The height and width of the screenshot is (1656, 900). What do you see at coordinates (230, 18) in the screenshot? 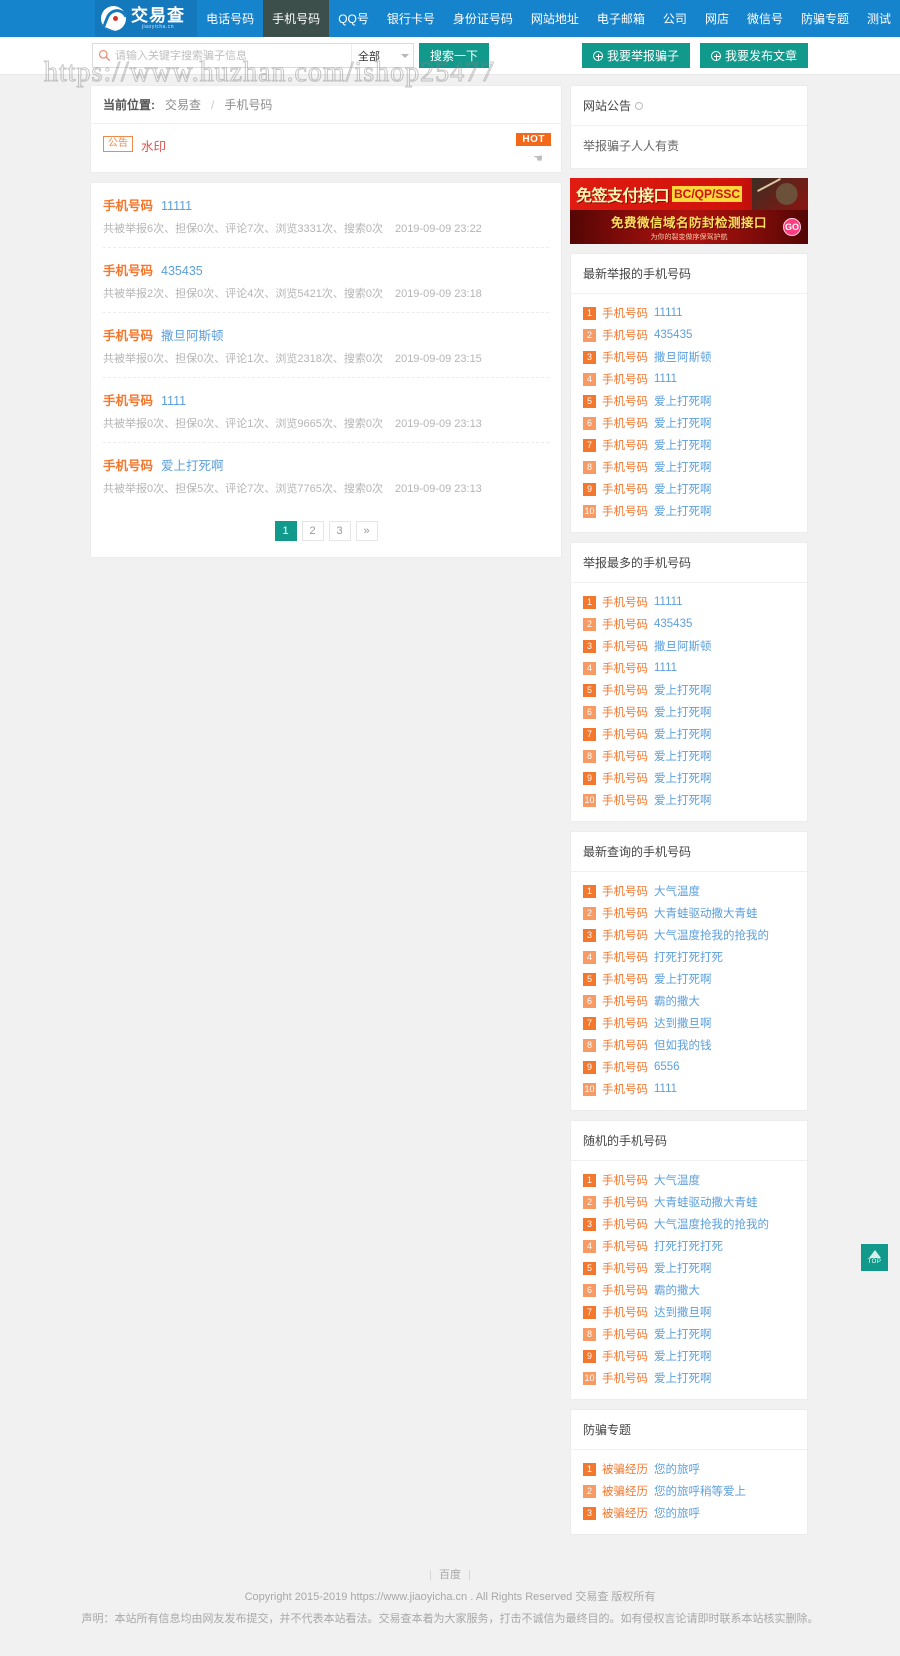
I see `nav-item-0: 电话号码` at bounding box center [230, 18].